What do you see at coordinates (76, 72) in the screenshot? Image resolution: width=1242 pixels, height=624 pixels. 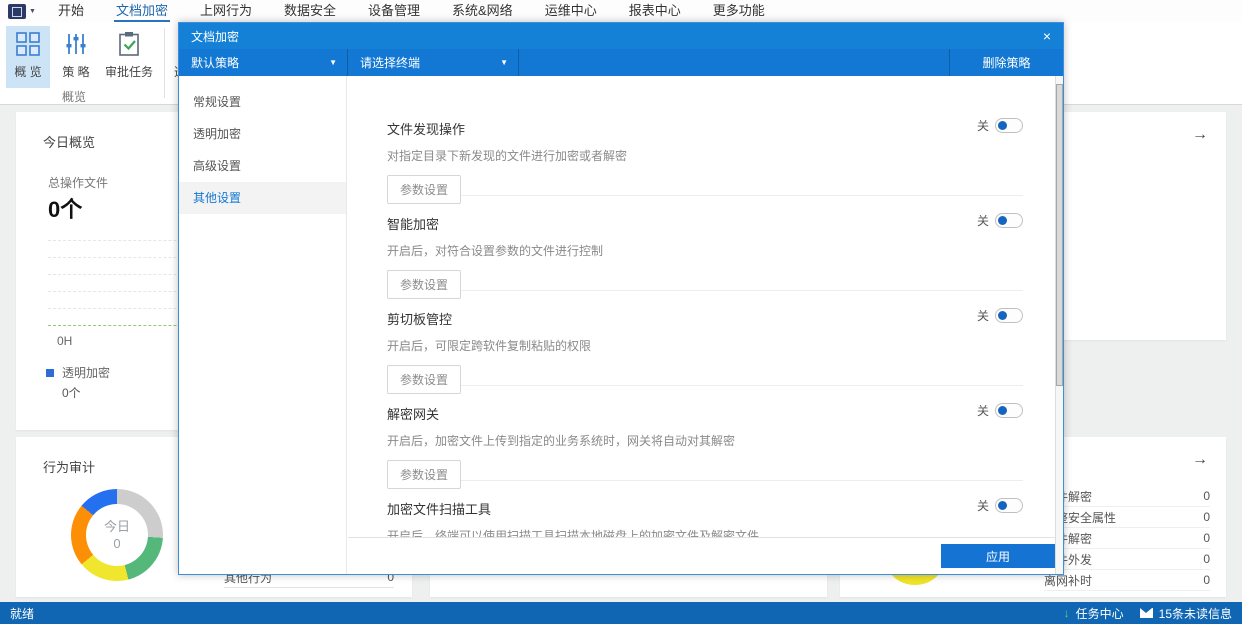 I see `ribbon-button-label: 策 略` at bounding box center [76, 72].